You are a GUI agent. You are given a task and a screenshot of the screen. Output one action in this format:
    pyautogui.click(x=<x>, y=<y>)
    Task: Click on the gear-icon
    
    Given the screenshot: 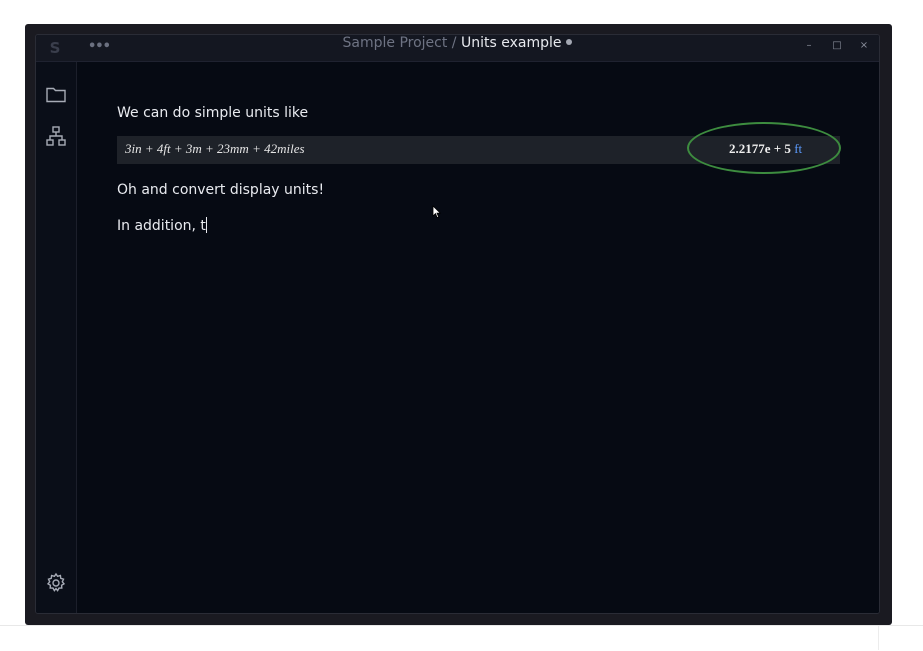 What is the action you would take?
    pyautogui.click(x=56, y=583)
    